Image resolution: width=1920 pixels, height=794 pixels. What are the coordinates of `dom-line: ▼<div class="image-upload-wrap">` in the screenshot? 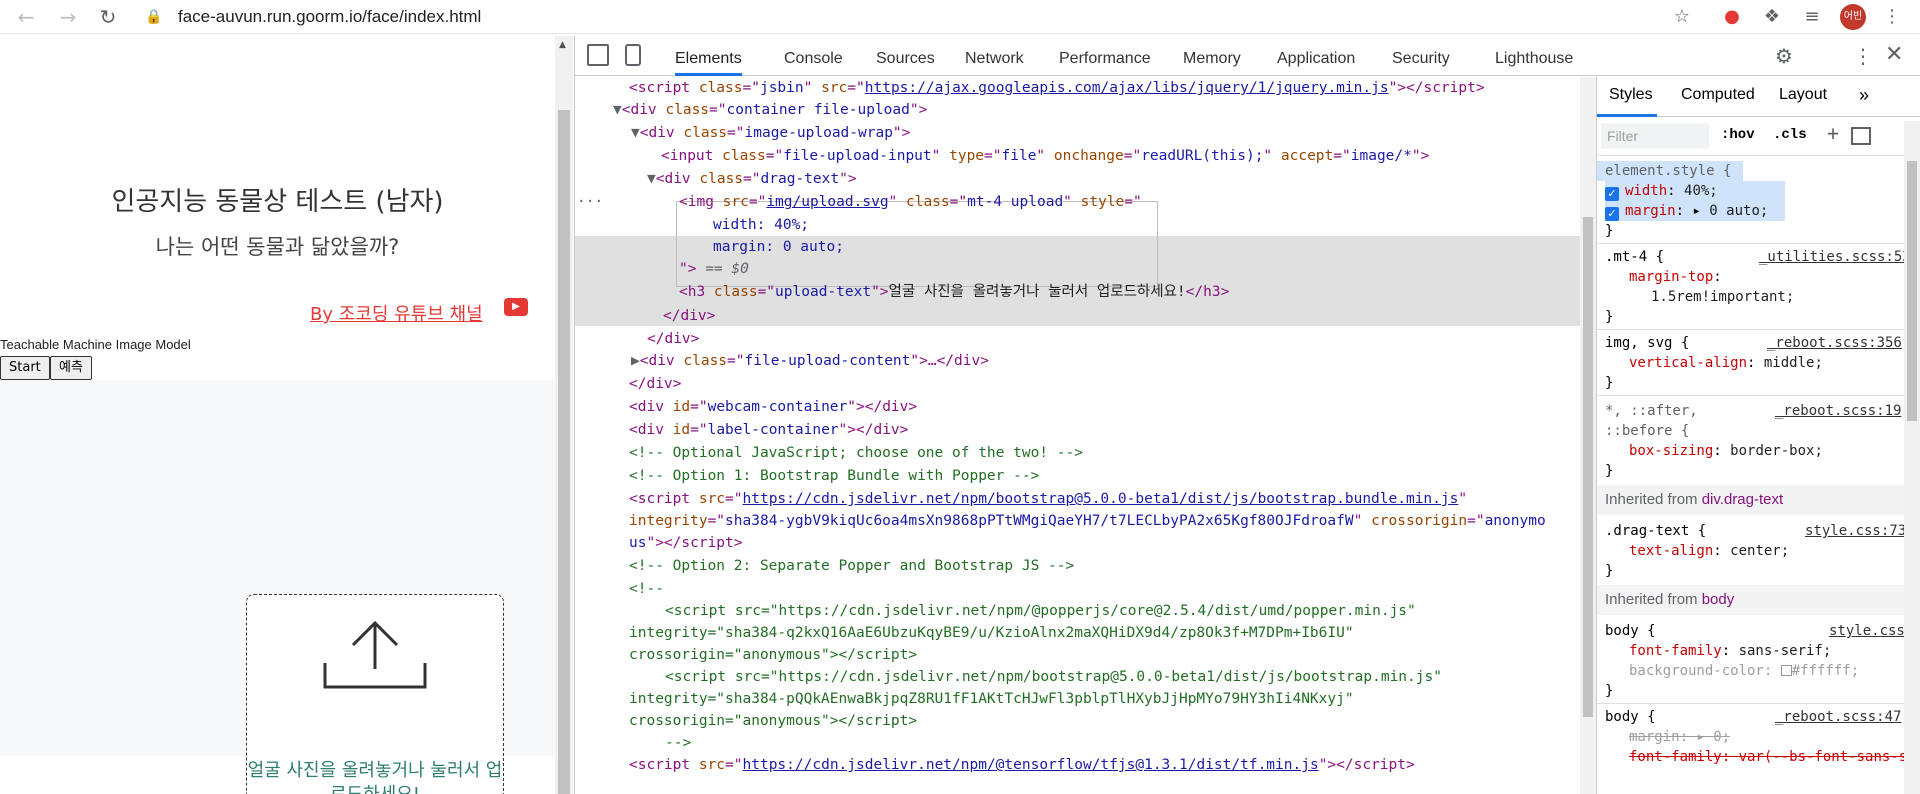 It's located at (770, 133).